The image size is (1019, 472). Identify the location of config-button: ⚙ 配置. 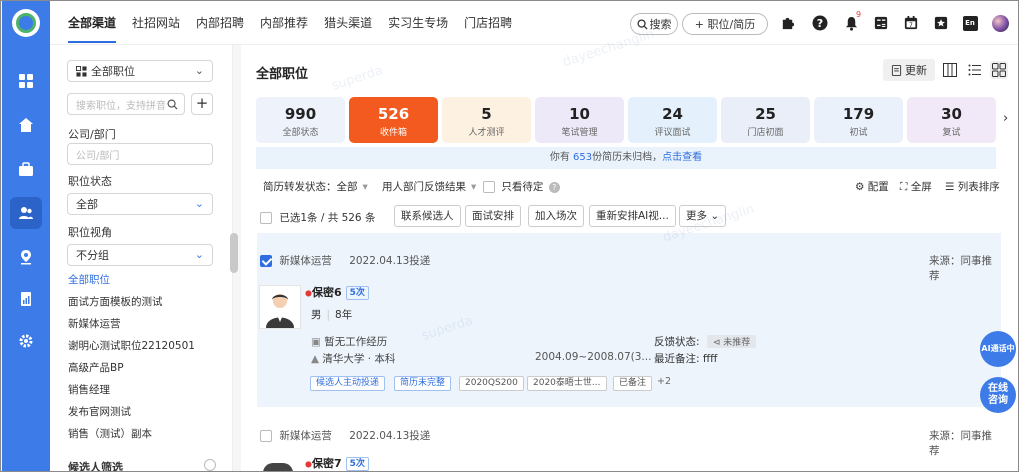
(872, 186).